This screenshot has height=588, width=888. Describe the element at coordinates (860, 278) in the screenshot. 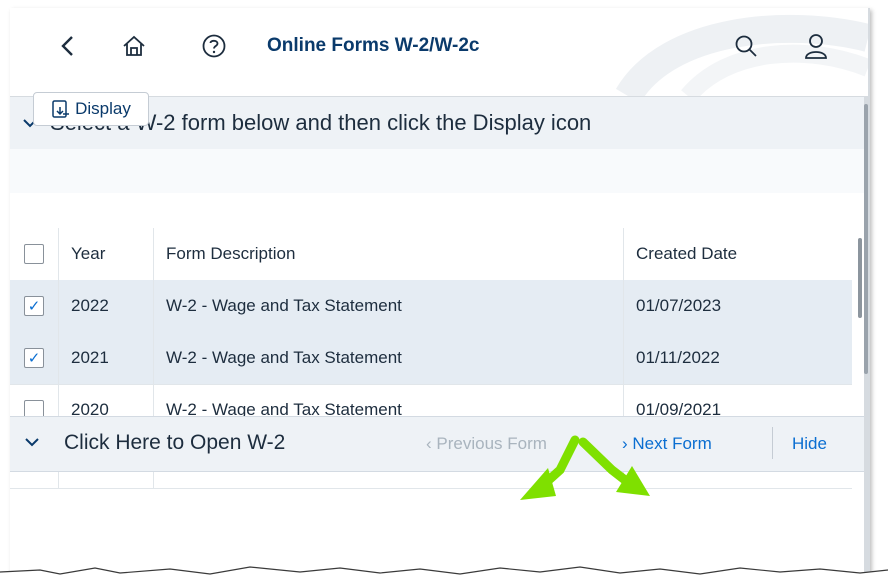

I see `table-scrollbar` at that location.